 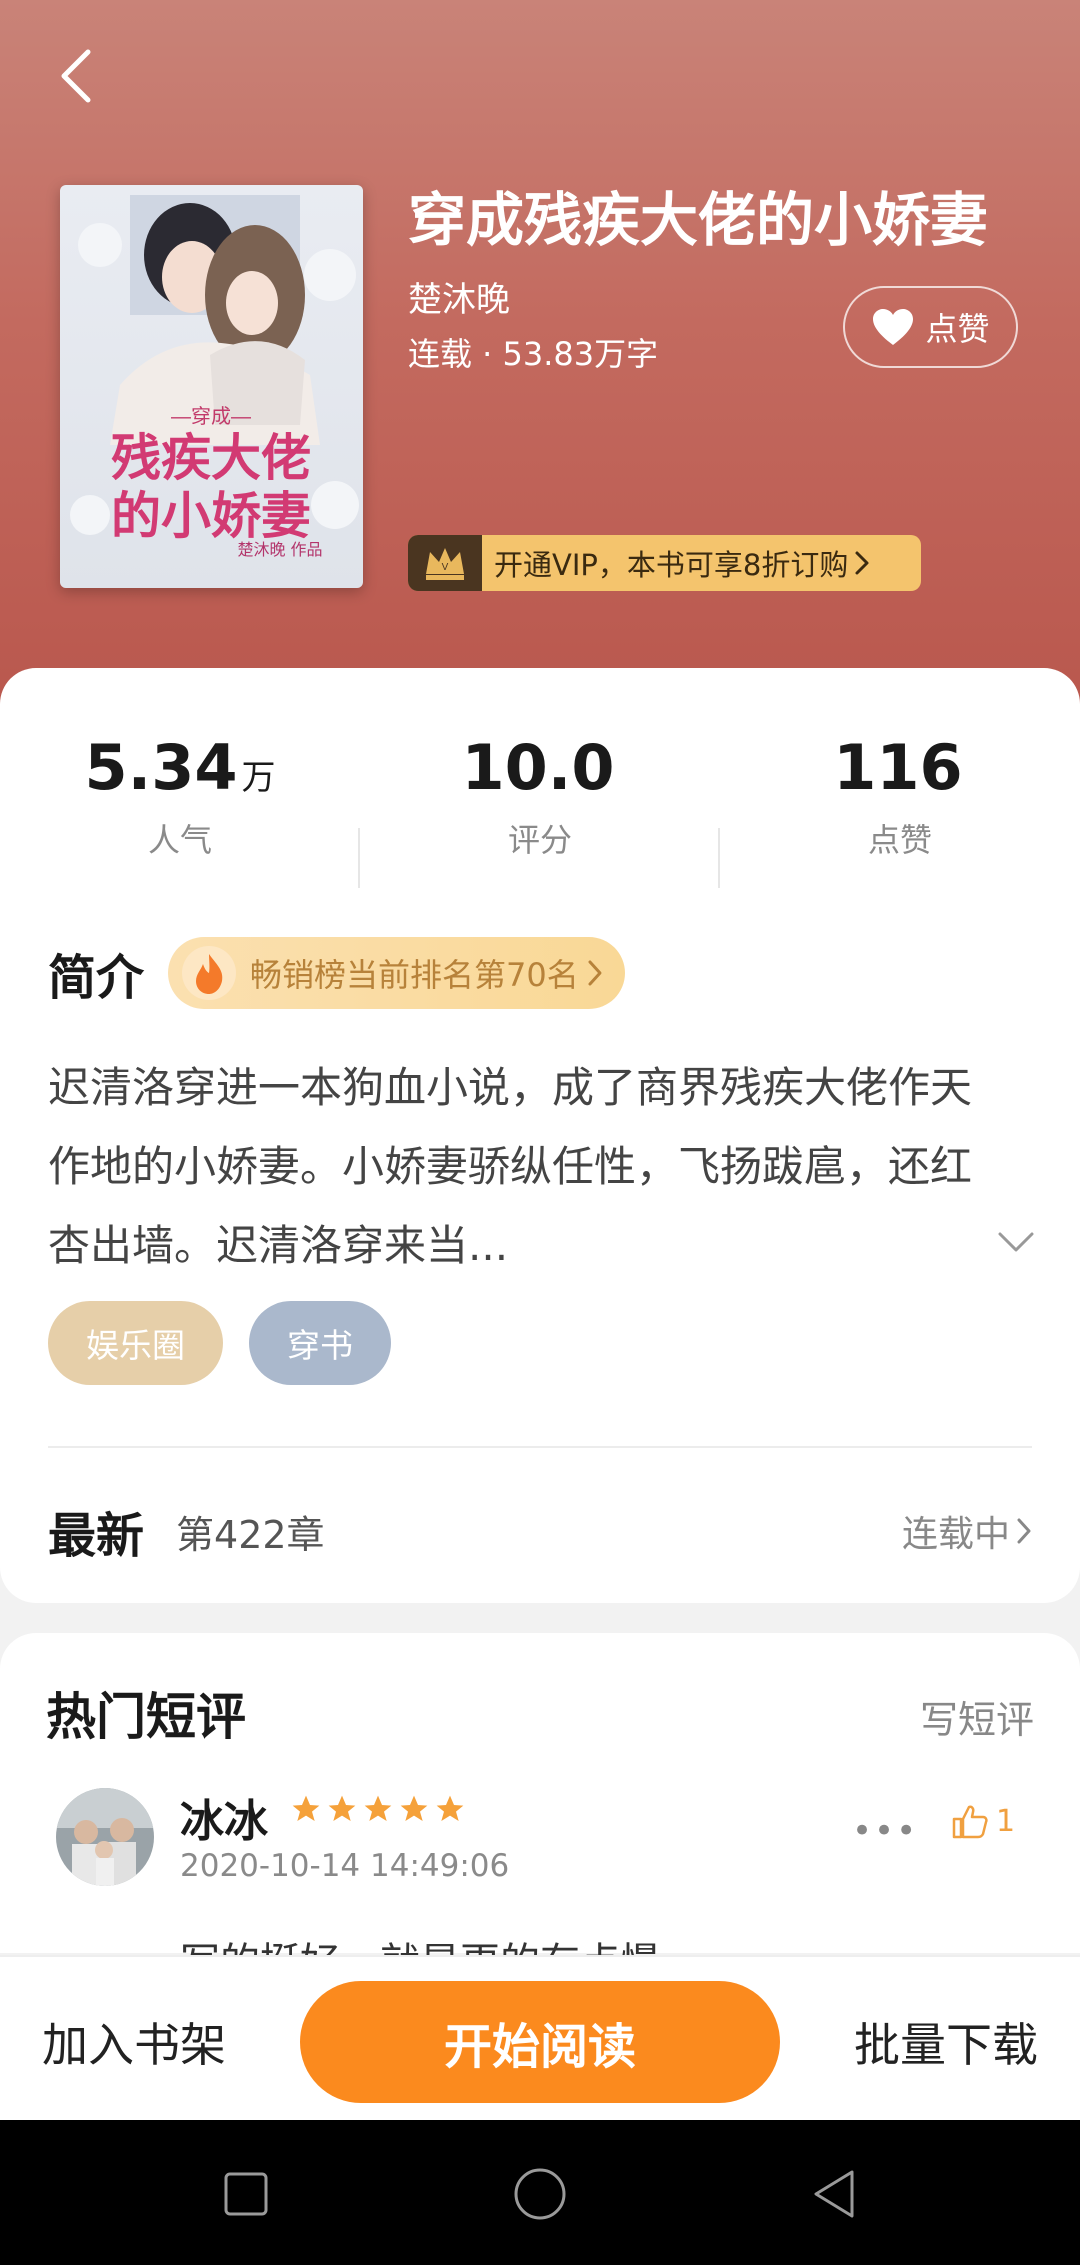 What do you see at coordinates (834, 2194) in the screenshot?
I see `back-triangle-icon` at bounding box center [834, 2194].